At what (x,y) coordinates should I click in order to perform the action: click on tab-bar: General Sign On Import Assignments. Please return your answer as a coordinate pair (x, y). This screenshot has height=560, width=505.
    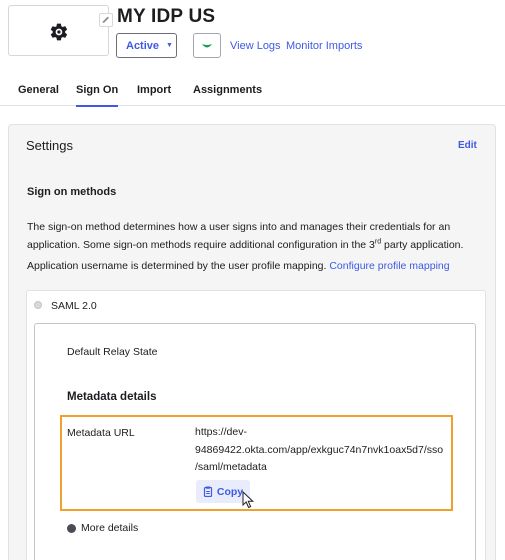
    Looking at the image, I should click on (252, 91).